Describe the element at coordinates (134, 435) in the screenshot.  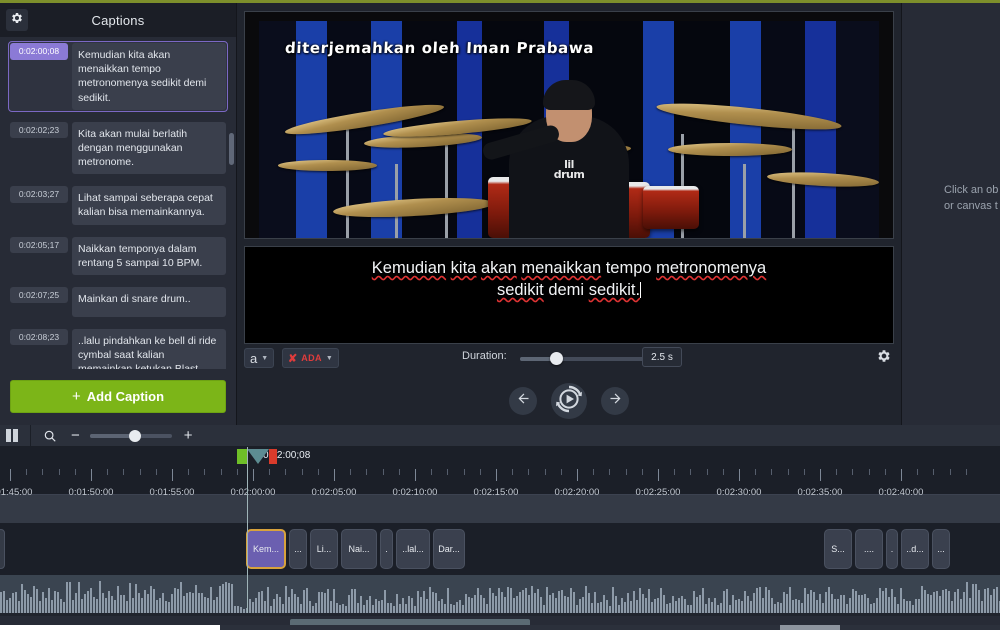
I see `zoom-slider-handle` at that location.